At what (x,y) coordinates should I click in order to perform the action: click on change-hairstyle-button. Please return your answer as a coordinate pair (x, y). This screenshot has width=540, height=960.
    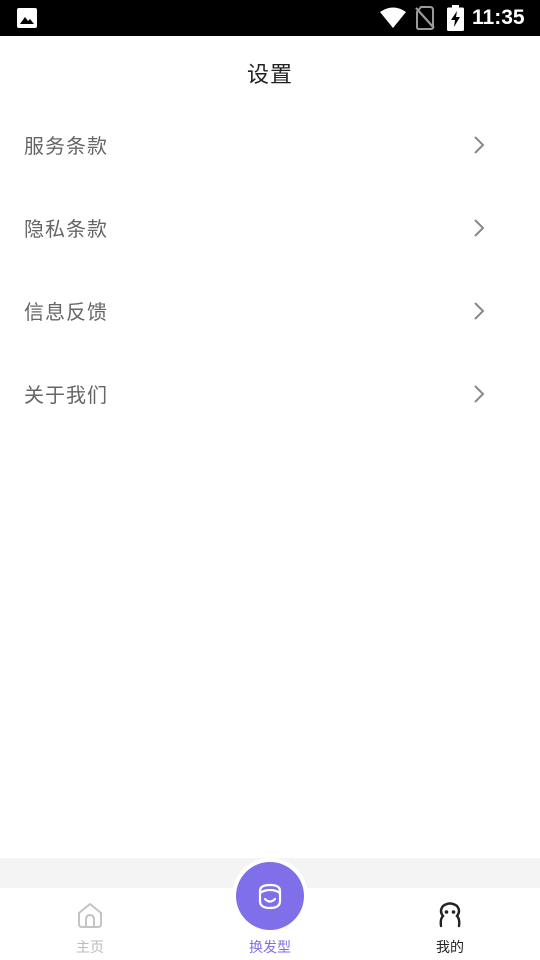
    Looking at the image, I should click on (270, 896).